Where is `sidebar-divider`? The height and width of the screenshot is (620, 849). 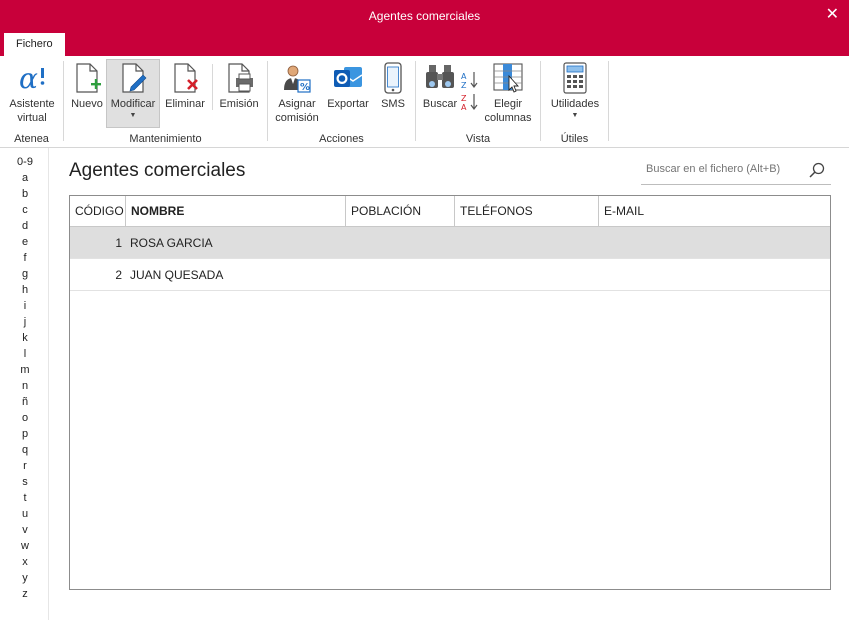
sidebar-divider is located at coordinates (48, 384).